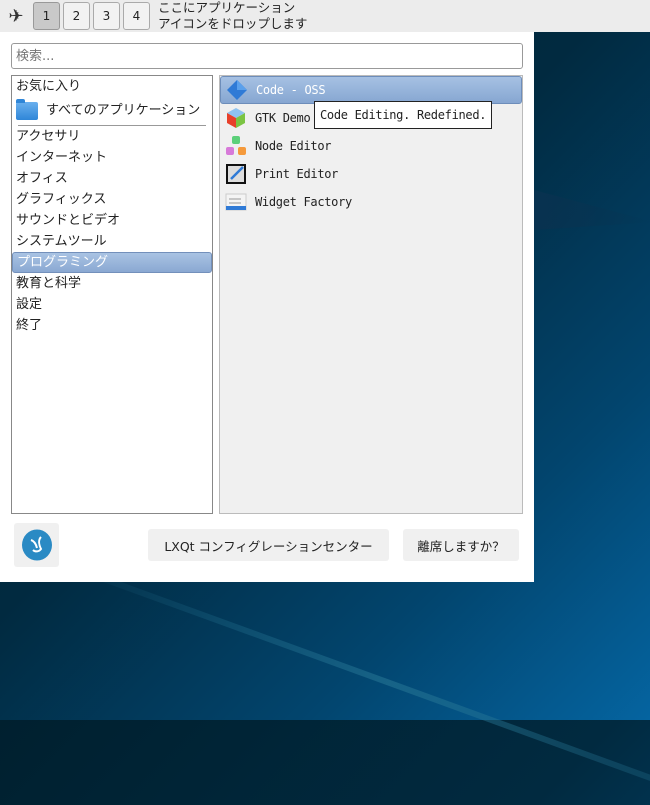  What do you see at coordinates (461, 545) in the screenshot?
I see `leave-button: 離席しますか？` at bounding box center [461, 545].